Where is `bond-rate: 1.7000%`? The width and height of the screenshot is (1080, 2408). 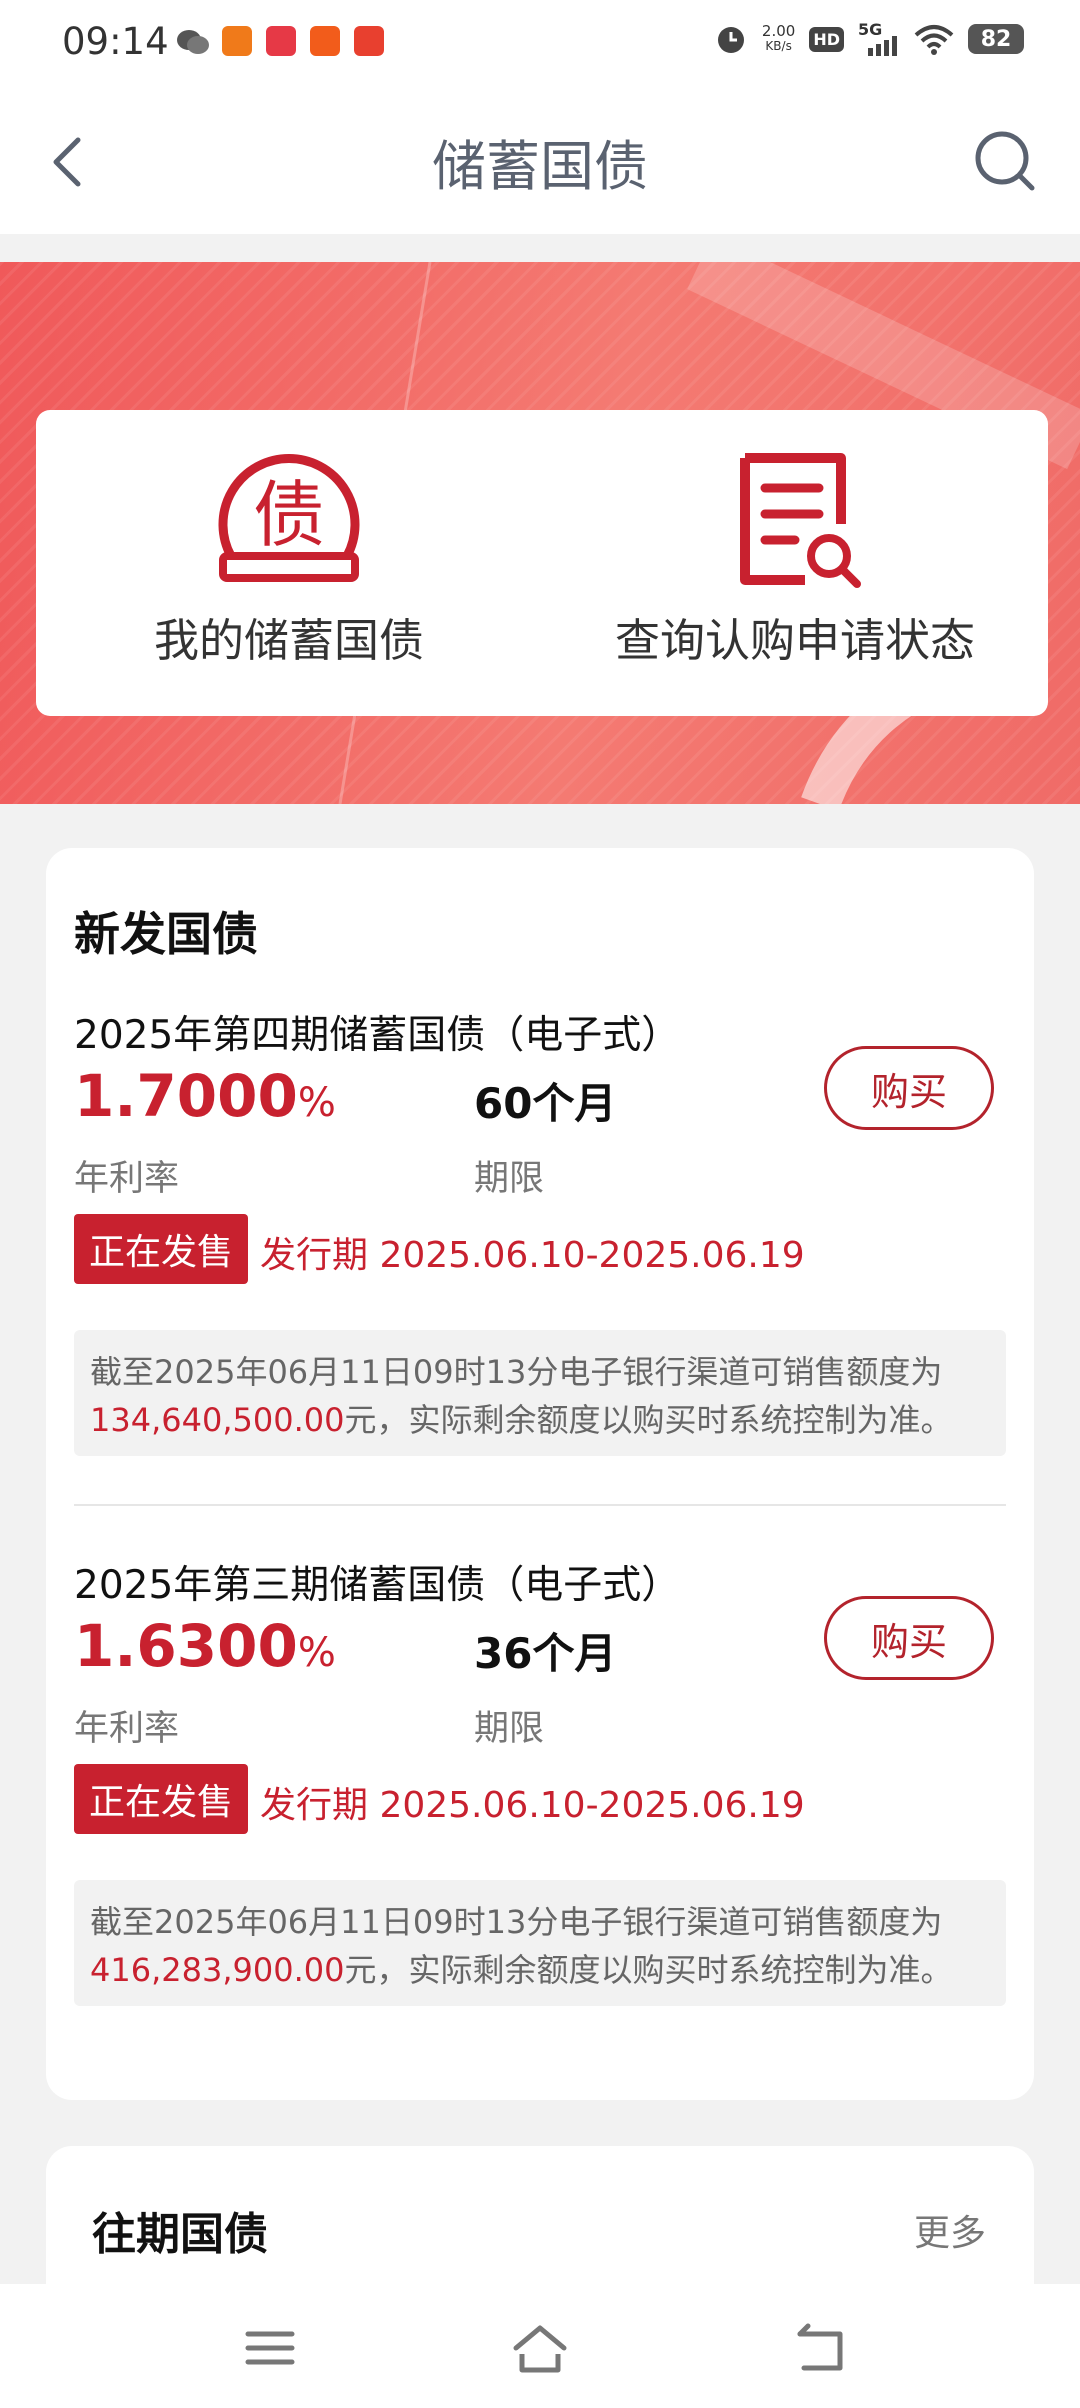 bond-rate: 1.7000% is located at coordinates (205, 1096).